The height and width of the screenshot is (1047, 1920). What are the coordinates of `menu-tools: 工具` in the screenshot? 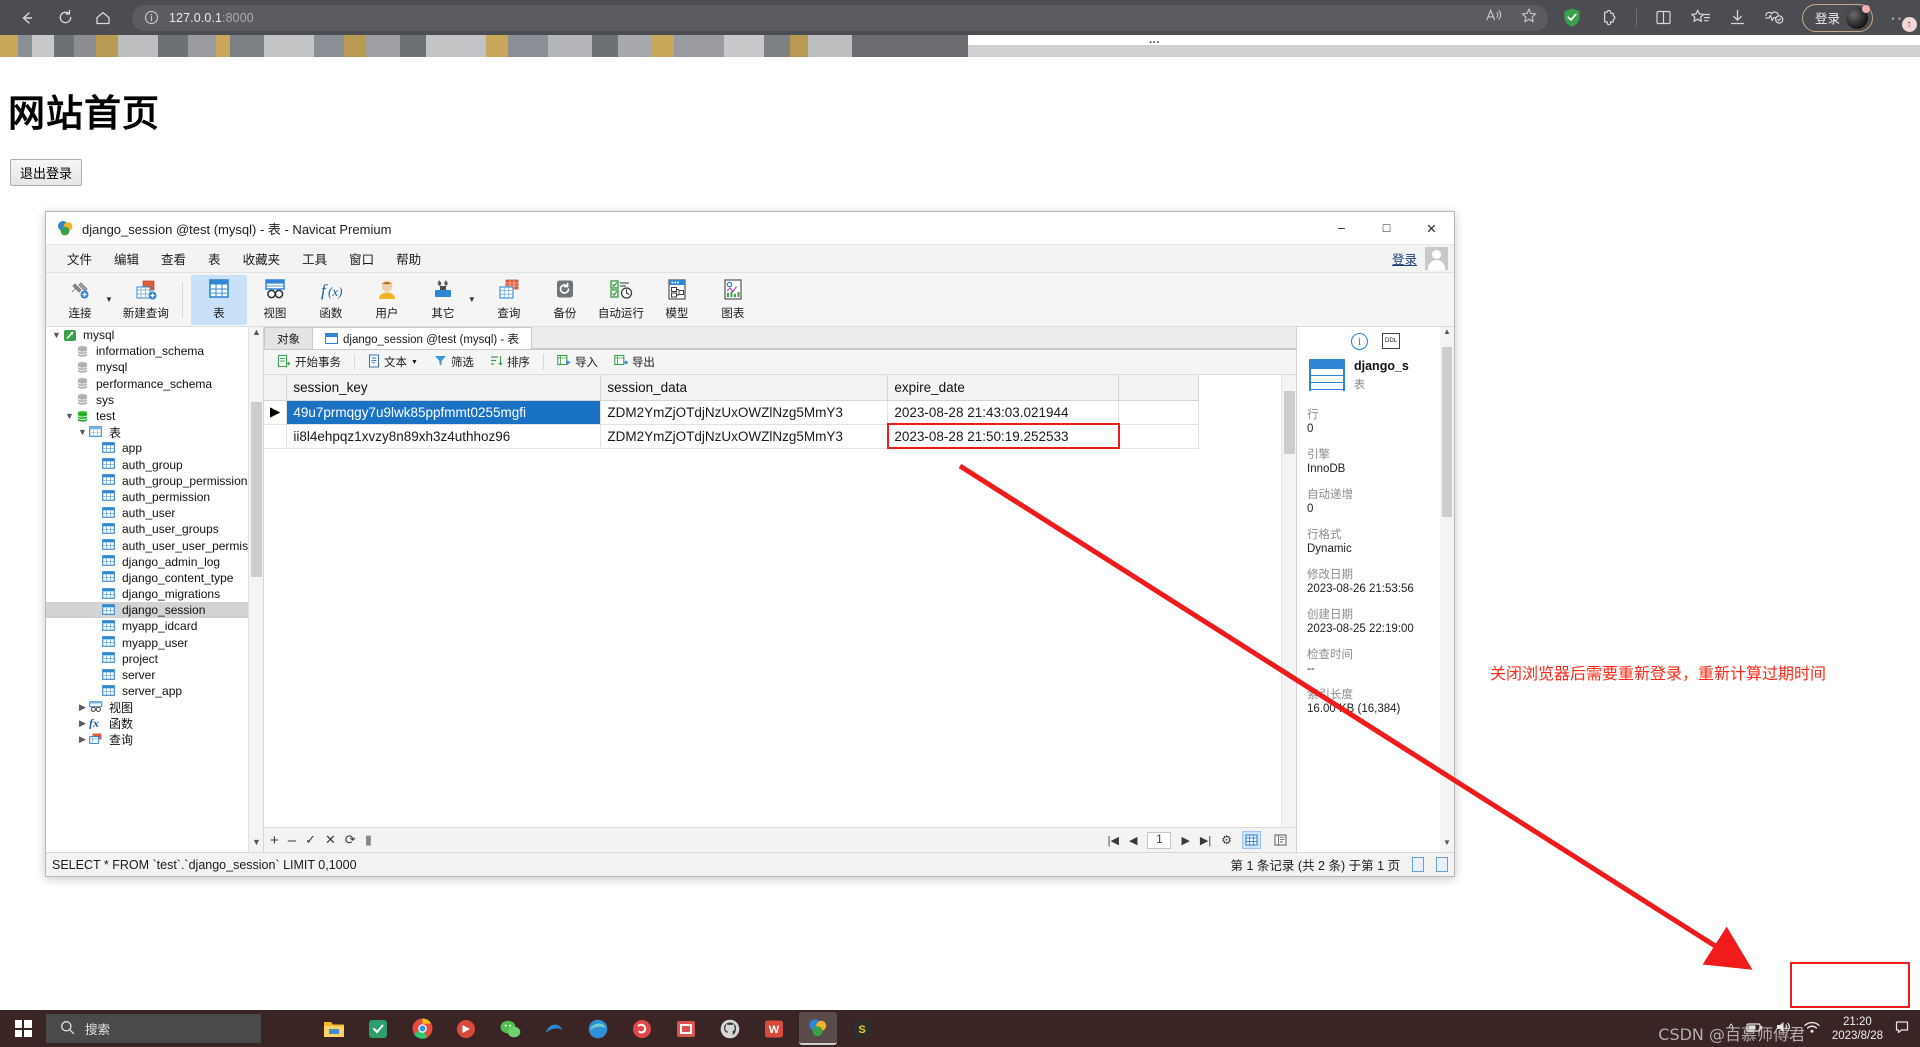 It's located at (314, 258).